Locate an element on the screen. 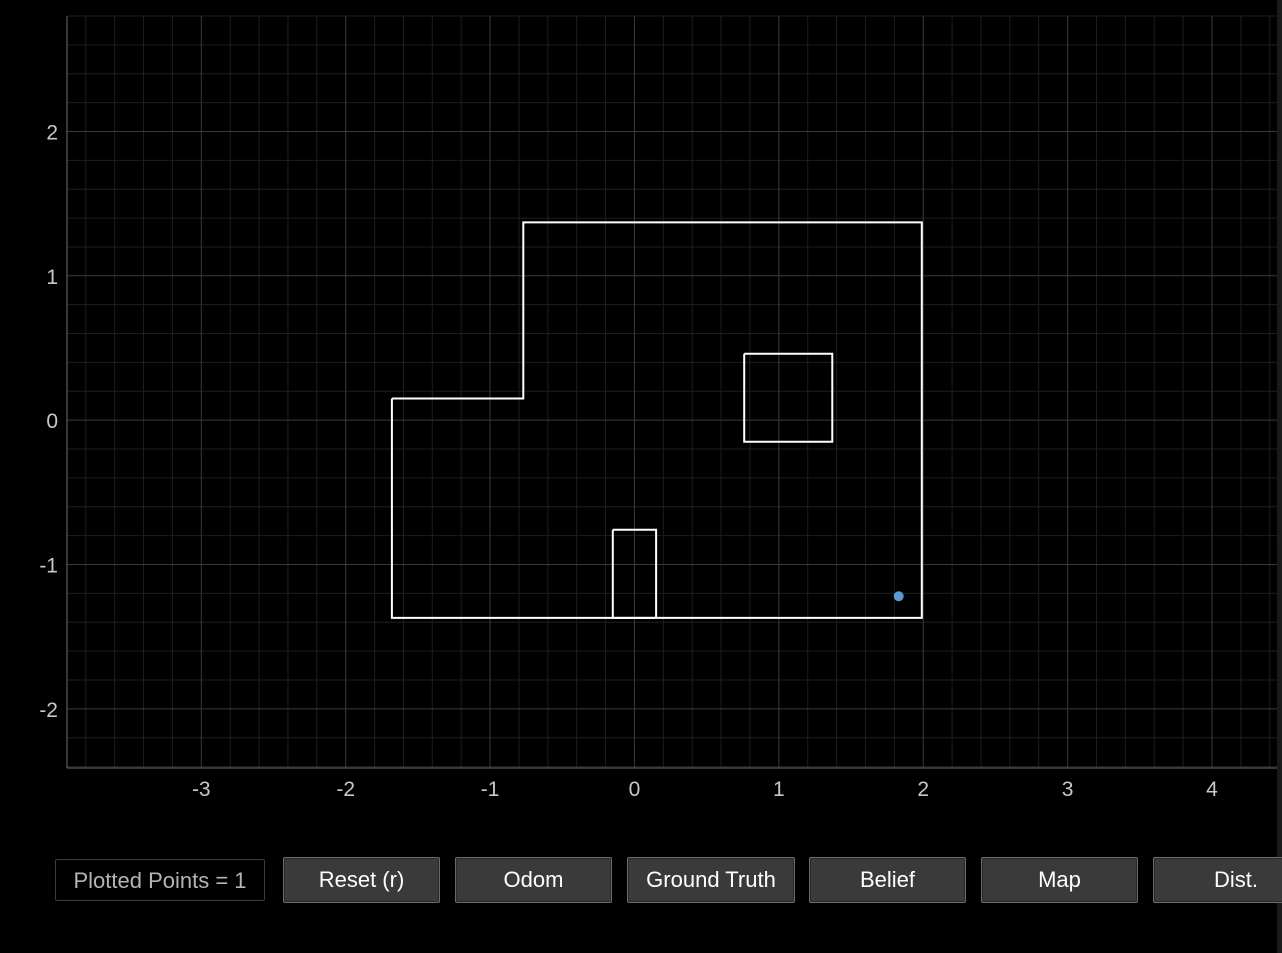 Image resolution: width=1282 pixels, height=953 pixels. reset-button: Reset (r) is located at coordinates (361, 880).